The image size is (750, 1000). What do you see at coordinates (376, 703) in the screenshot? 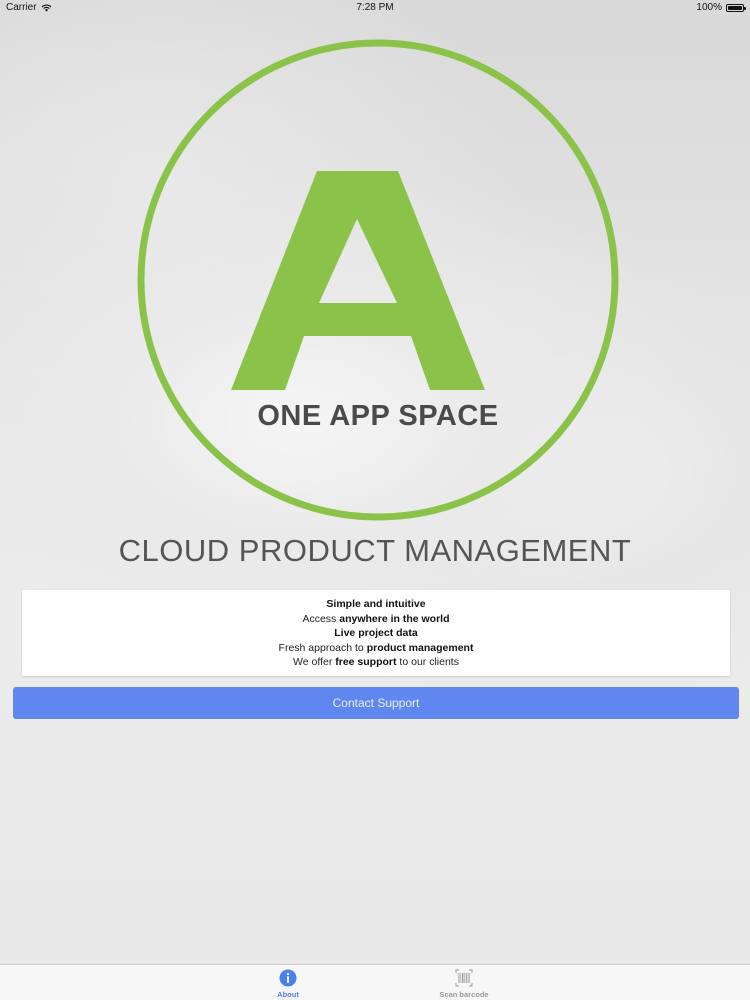
I see `contact-support-button: Contact Support` at bounding box center [376, 703].